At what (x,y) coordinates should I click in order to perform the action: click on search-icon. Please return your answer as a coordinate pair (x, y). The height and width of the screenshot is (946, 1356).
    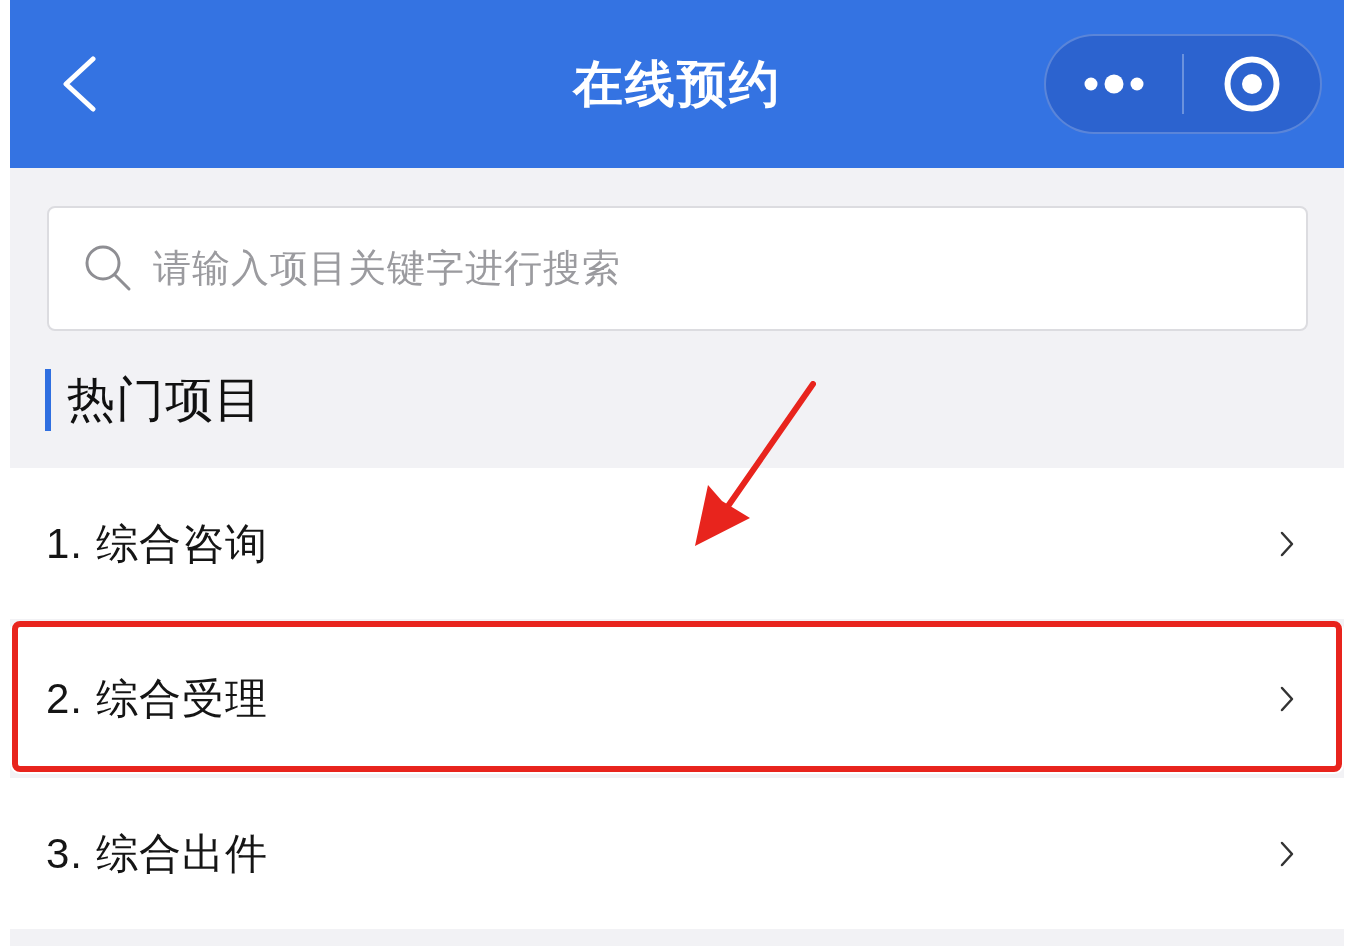
    Looking at the image, I should click on (108, 268).